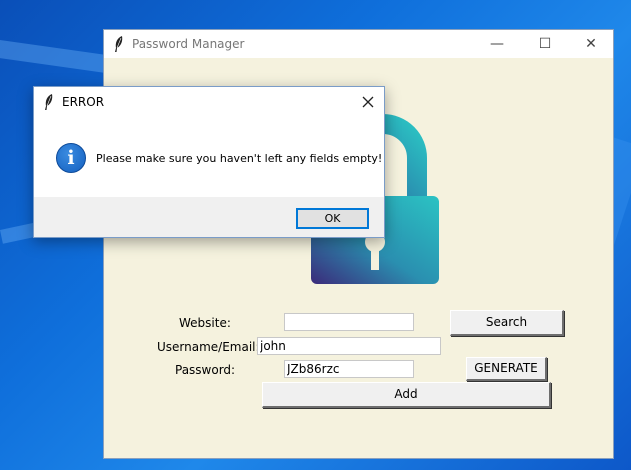  I want to click on website-label: Website:, so click(205, 323).